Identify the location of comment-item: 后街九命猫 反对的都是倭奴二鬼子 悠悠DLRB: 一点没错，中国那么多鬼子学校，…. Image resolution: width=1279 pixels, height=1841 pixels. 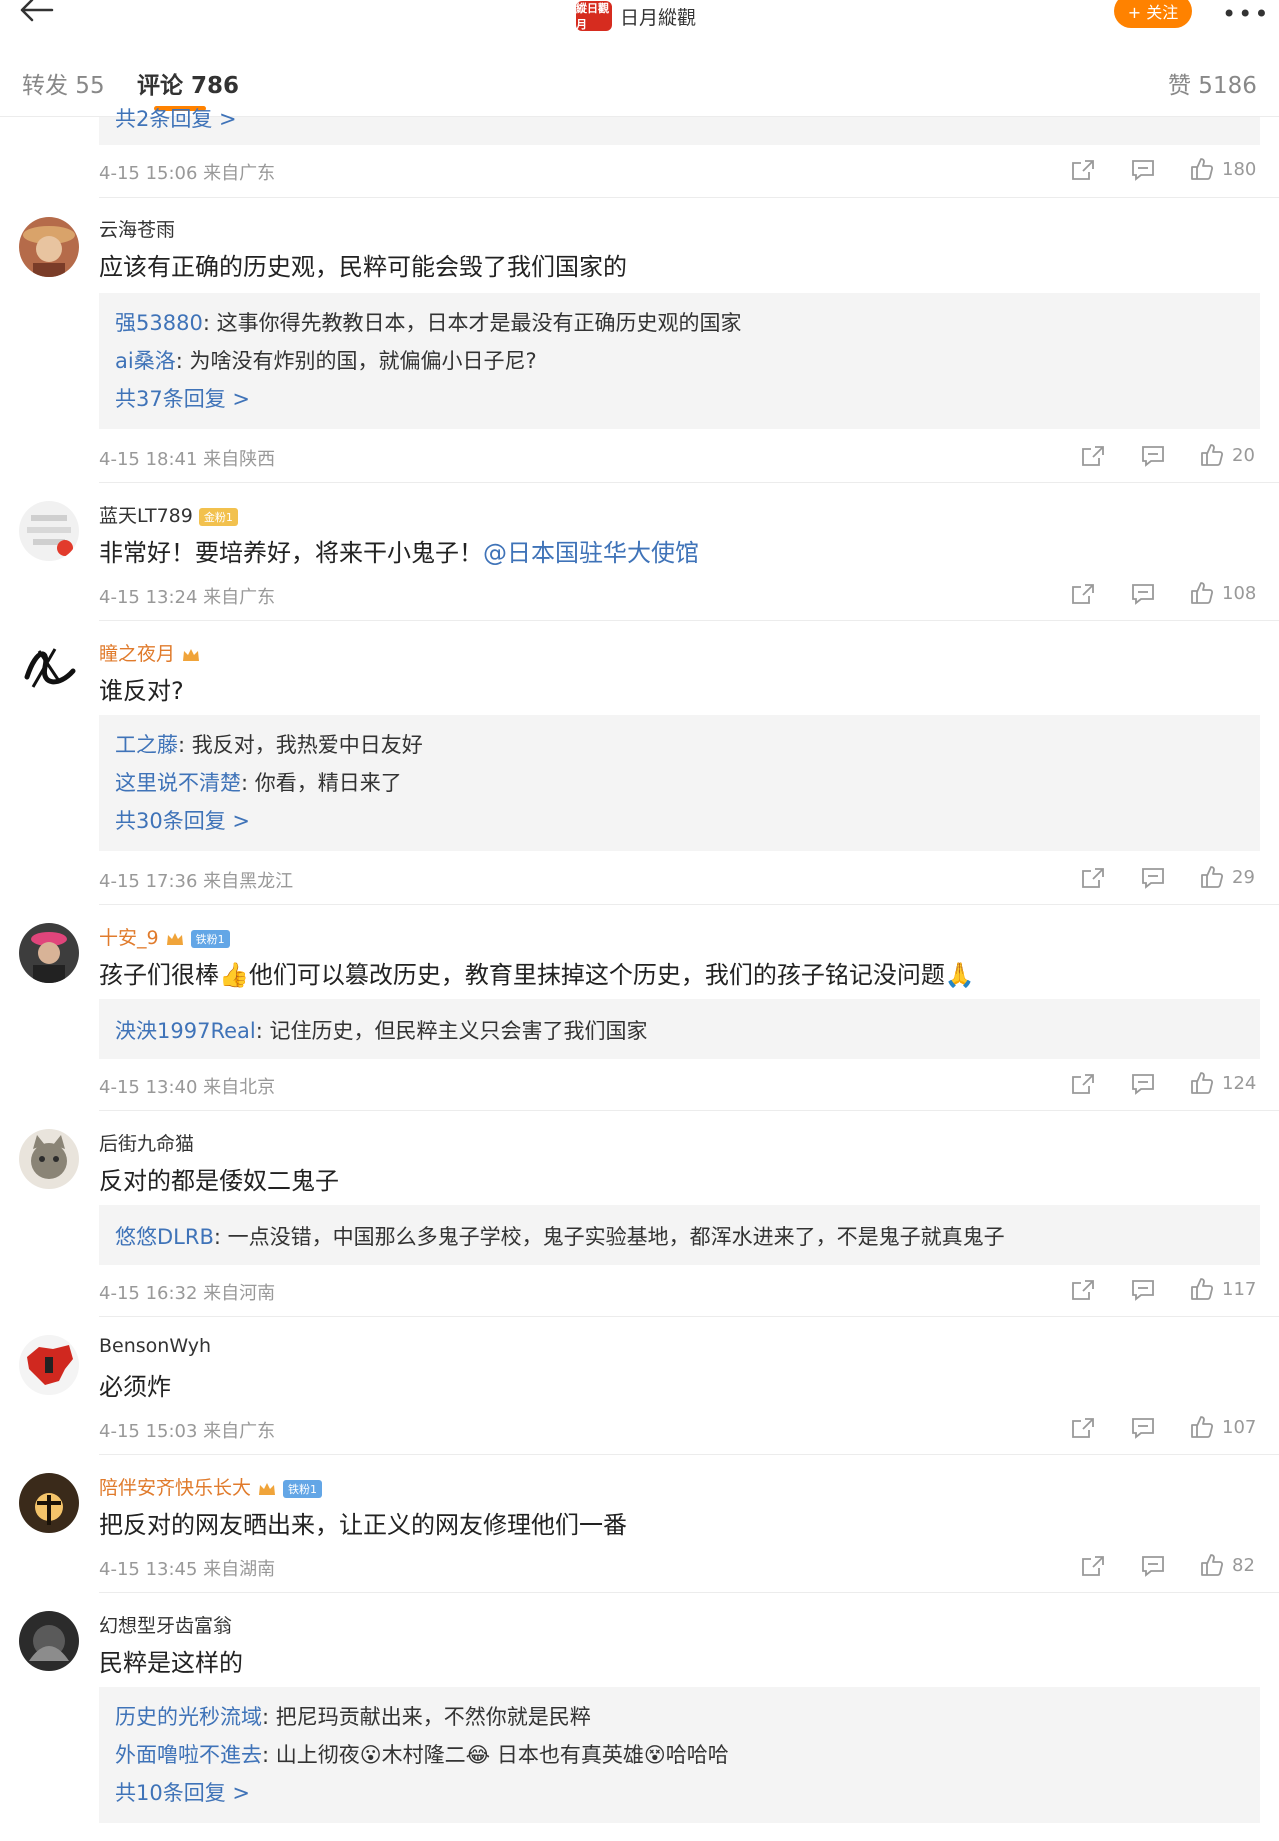
(639, 1214).